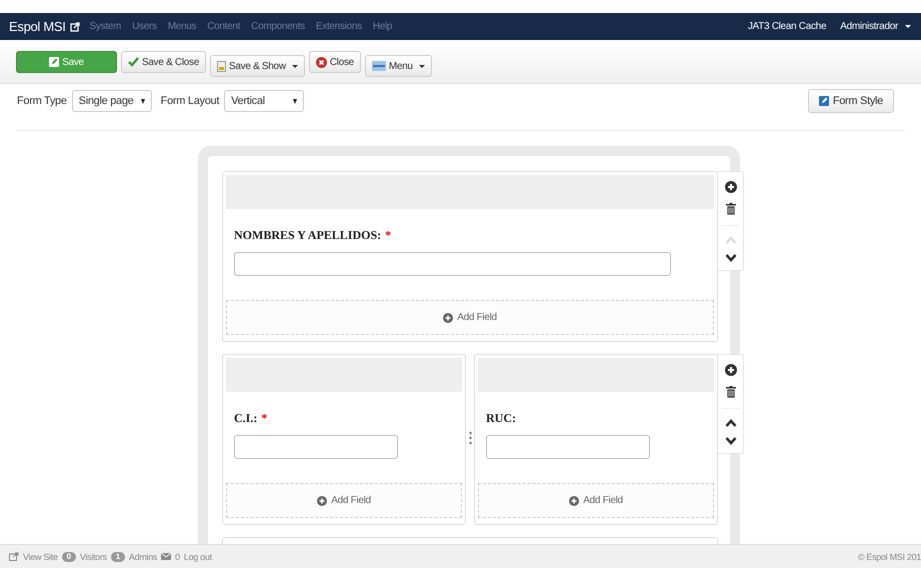 Image resolution: width=921 pixels, height=568 pixels. Describe the element at coordinates (321, 62) in the screenshot. I see `close-icon` at that location.